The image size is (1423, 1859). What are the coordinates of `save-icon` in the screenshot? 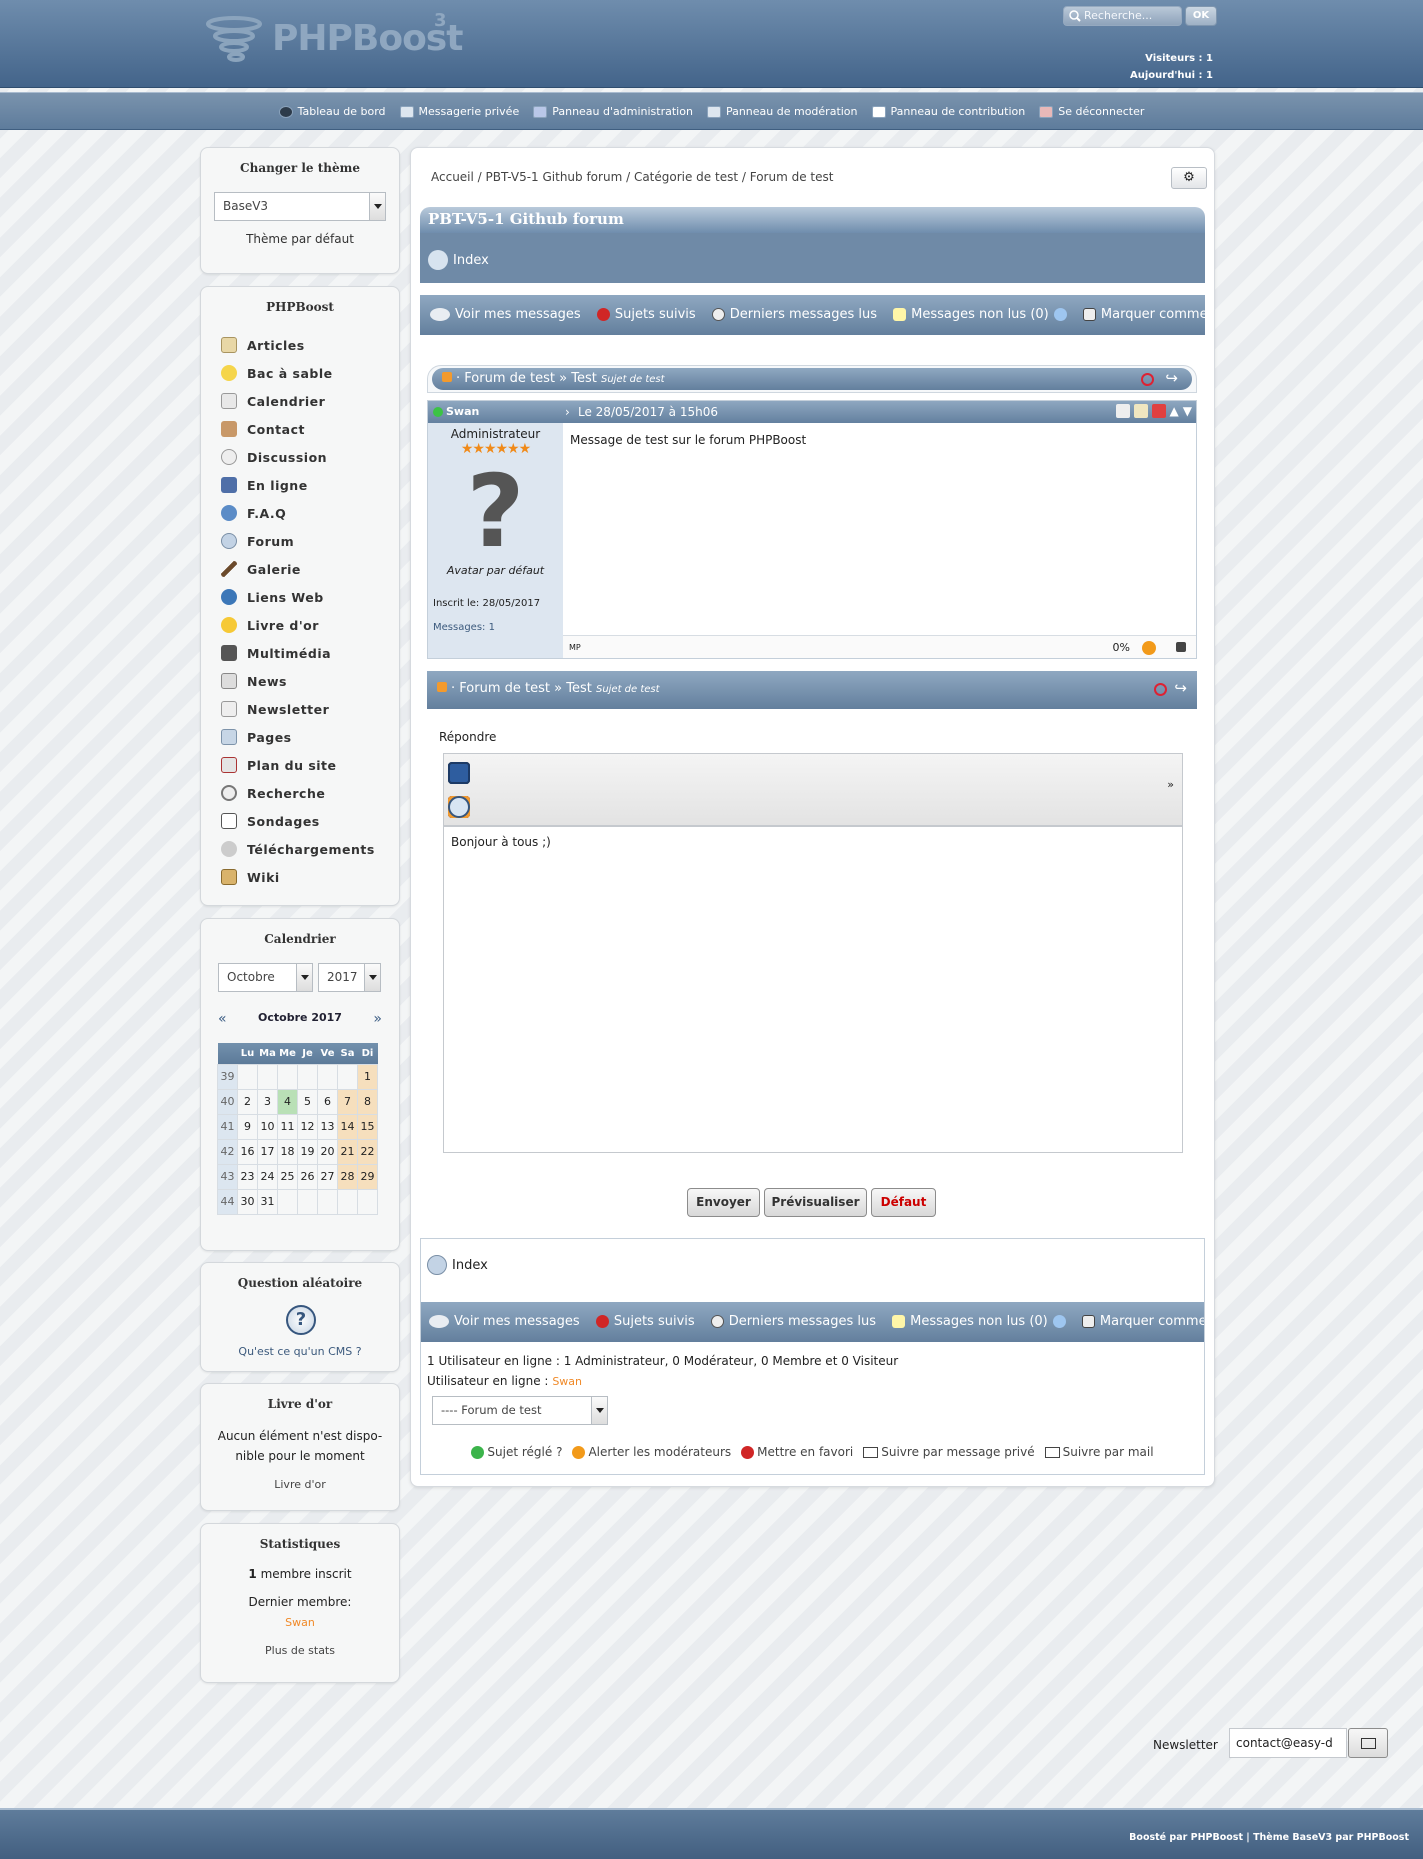 It's located at (459, 773).